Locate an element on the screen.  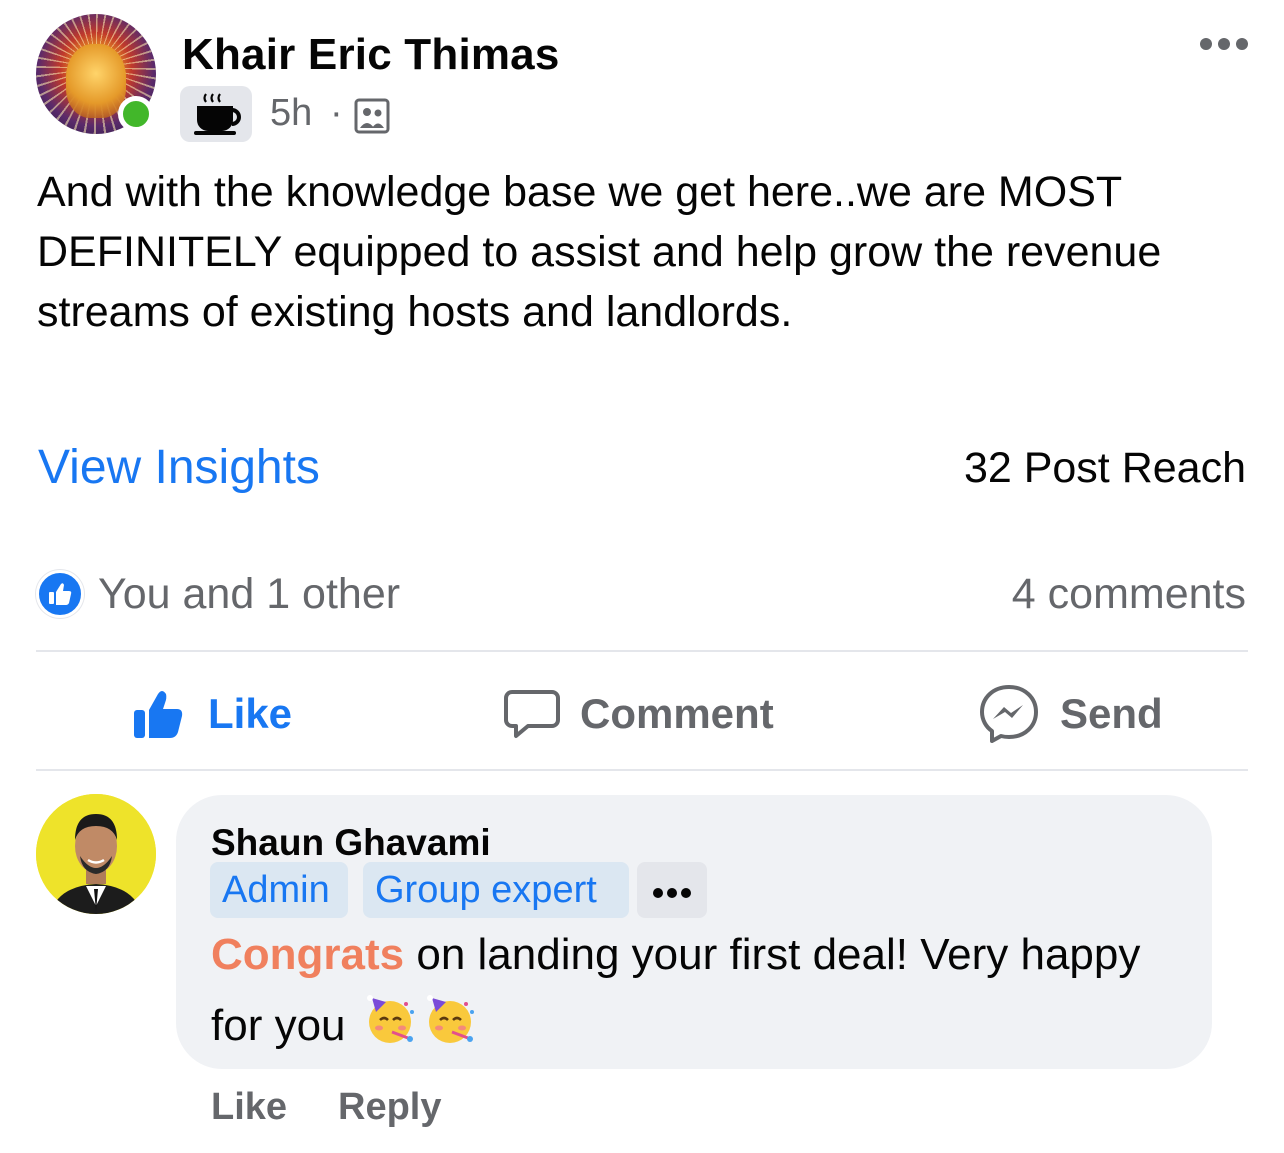
comment-like-button: Like is located at coordinates (249, 1107).